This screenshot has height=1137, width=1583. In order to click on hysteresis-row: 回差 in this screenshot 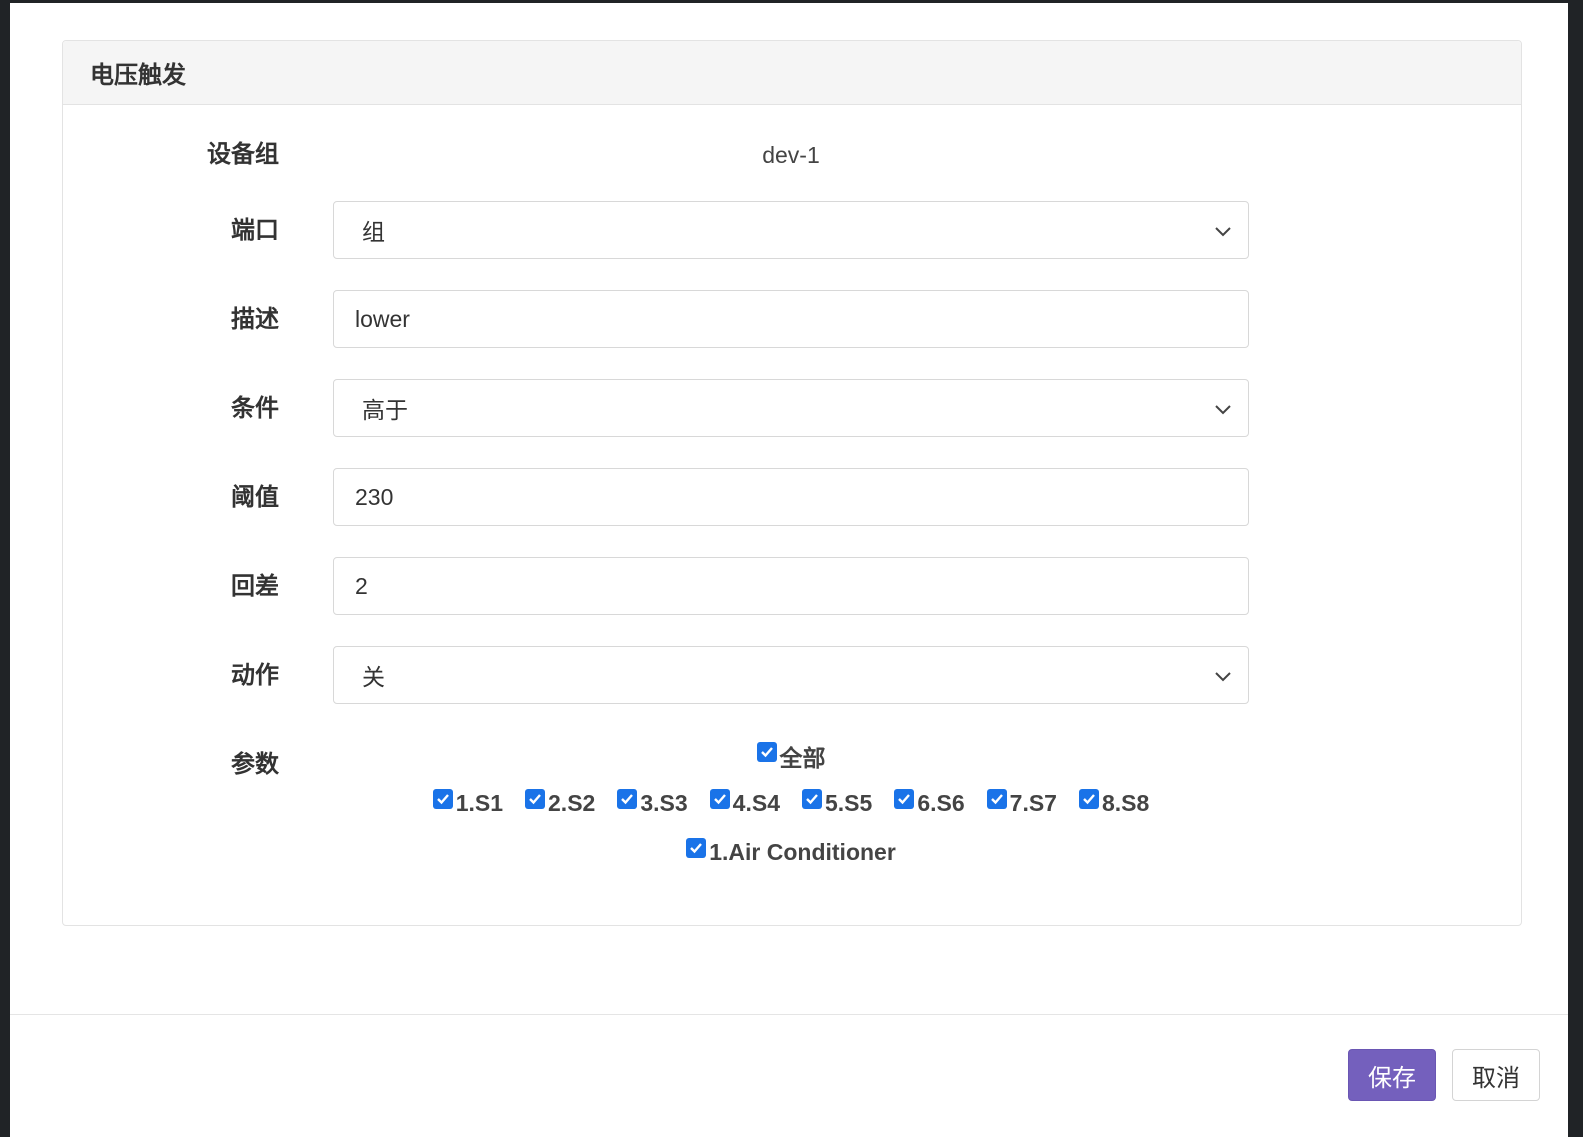, I will do `click(792, 587)`.